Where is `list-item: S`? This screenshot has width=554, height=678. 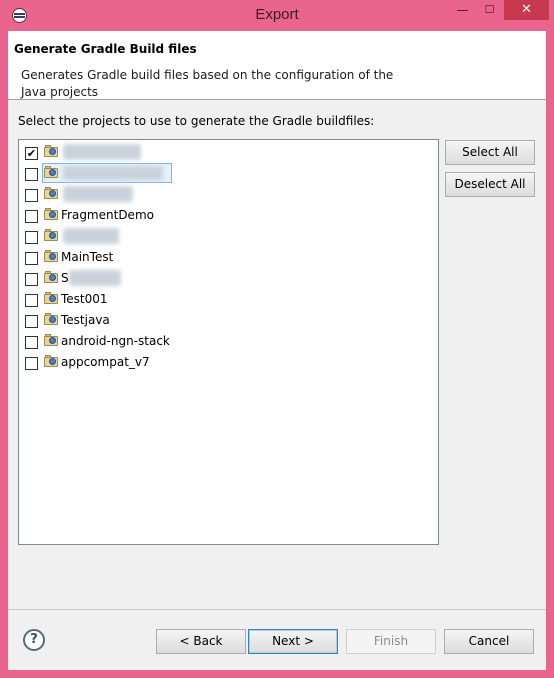 list-item: S is located at coordinates (228, 278).